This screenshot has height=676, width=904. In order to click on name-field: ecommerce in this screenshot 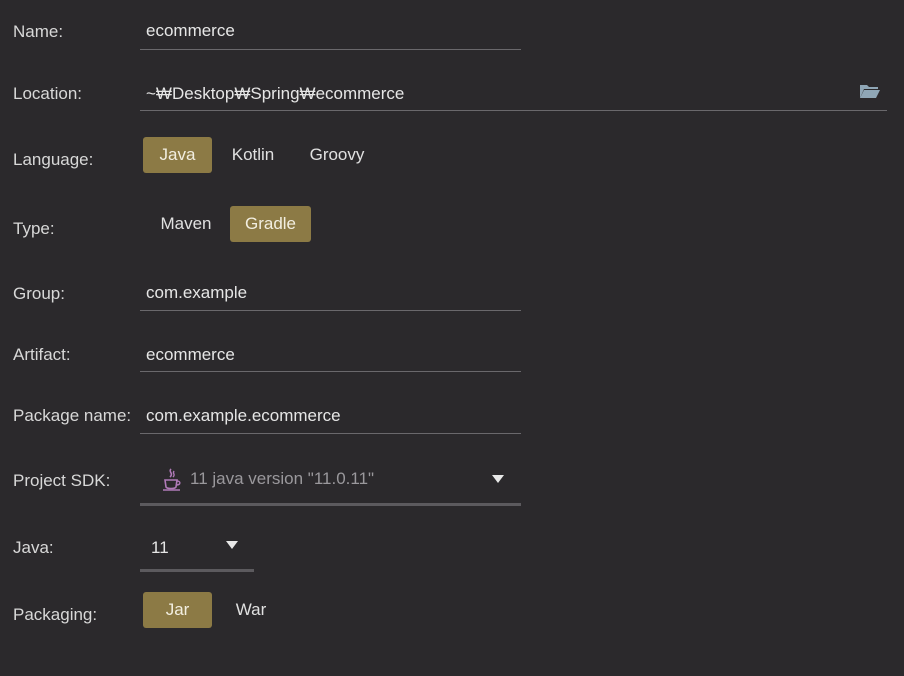, I will do `click(330, 32)`.